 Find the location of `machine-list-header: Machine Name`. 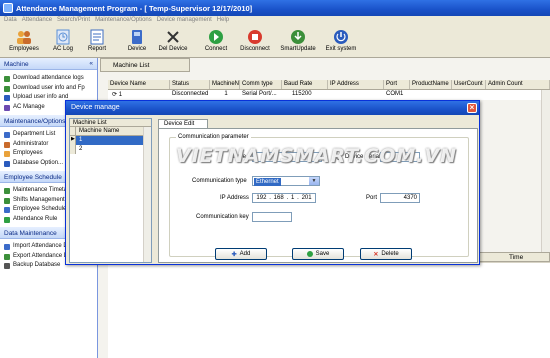

machine-list-header: Machine Name is located at coordinates (110, 131).